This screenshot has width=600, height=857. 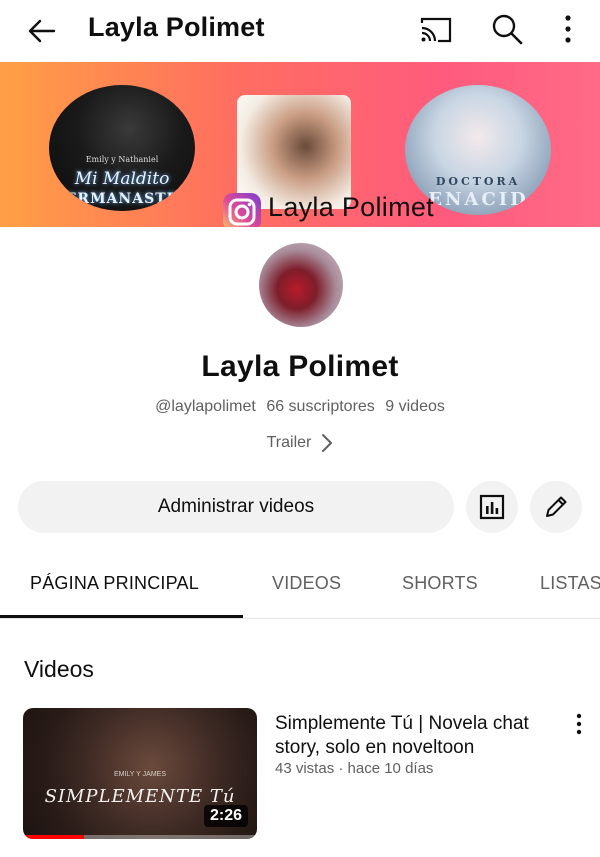 I want to click on cover-subtitle: HERMANASTRO, so click(x=122, y=199).